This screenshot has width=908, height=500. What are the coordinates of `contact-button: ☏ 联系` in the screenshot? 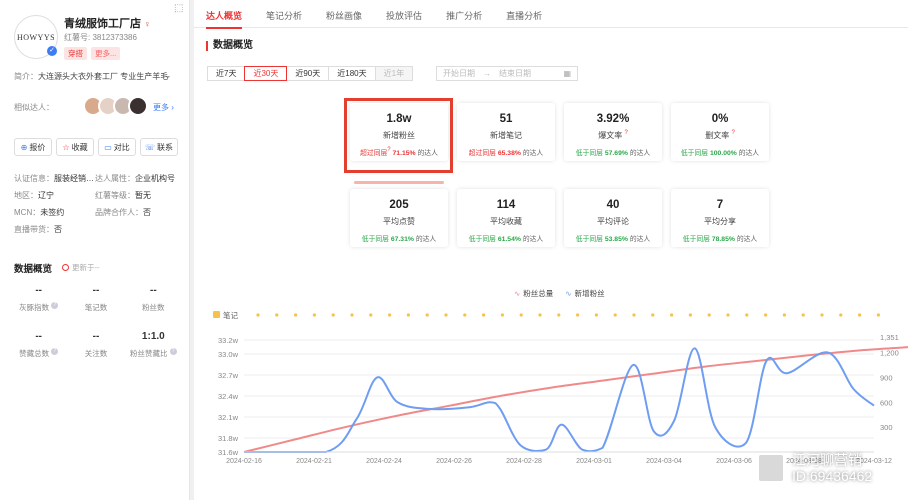 It's located at (159, 147).